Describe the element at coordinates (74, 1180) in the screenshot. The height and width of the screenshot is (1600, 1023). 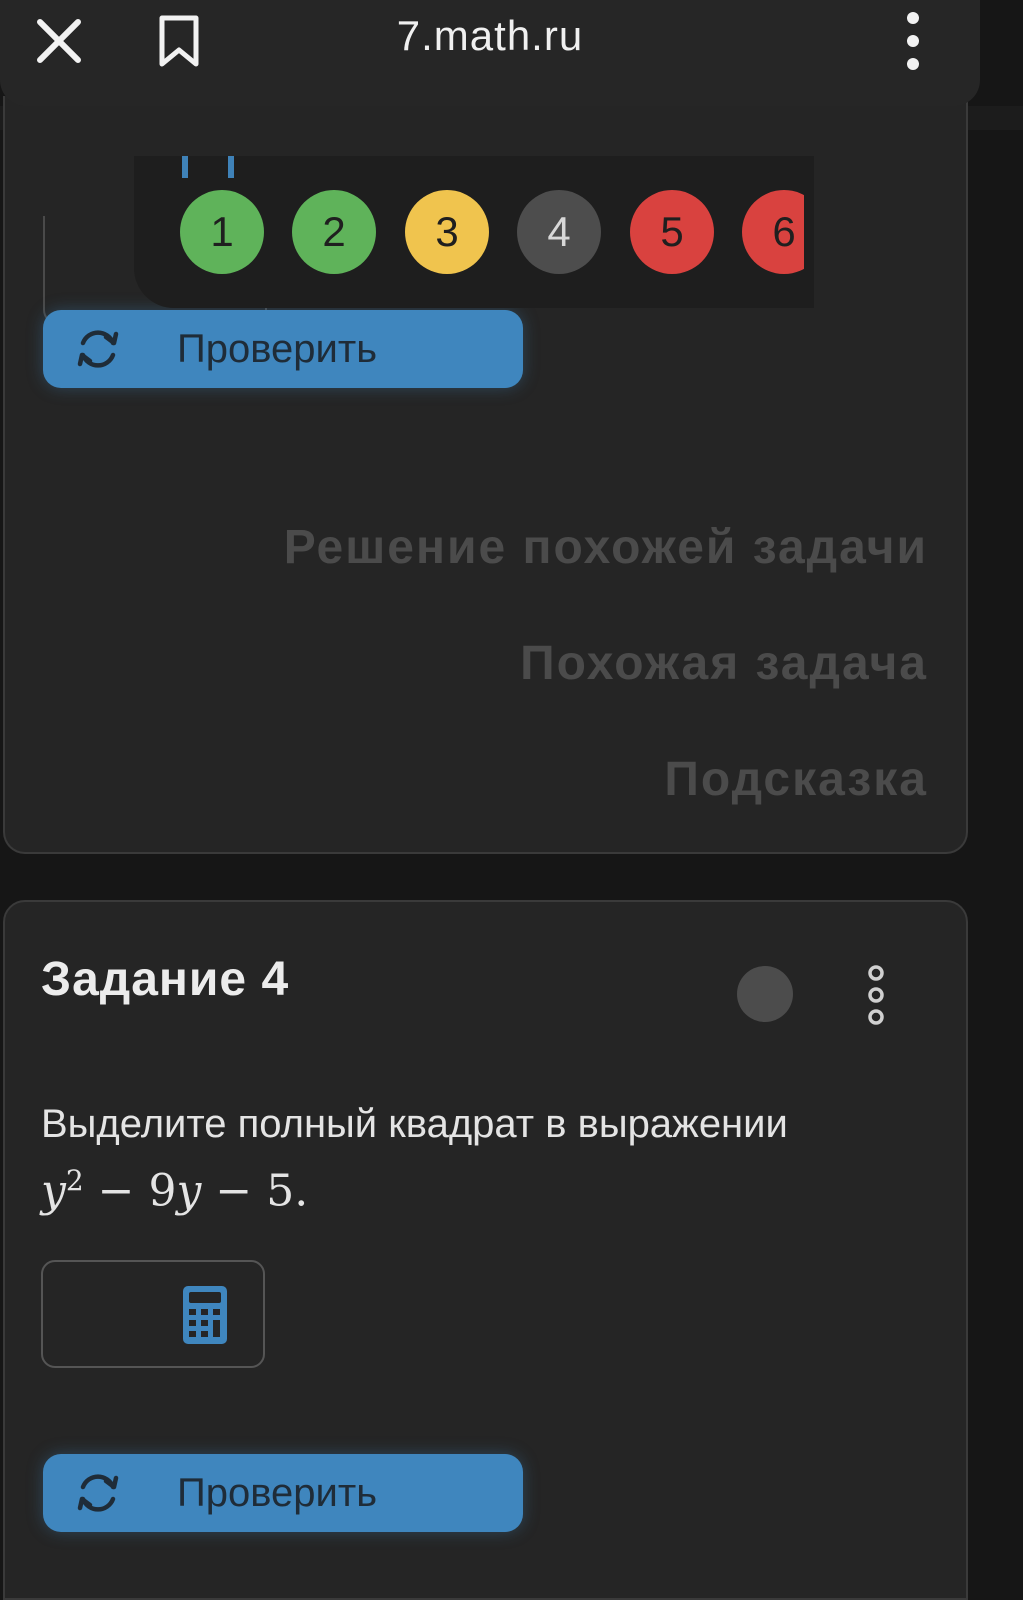
I see `formula-exponent: 2` at that location.